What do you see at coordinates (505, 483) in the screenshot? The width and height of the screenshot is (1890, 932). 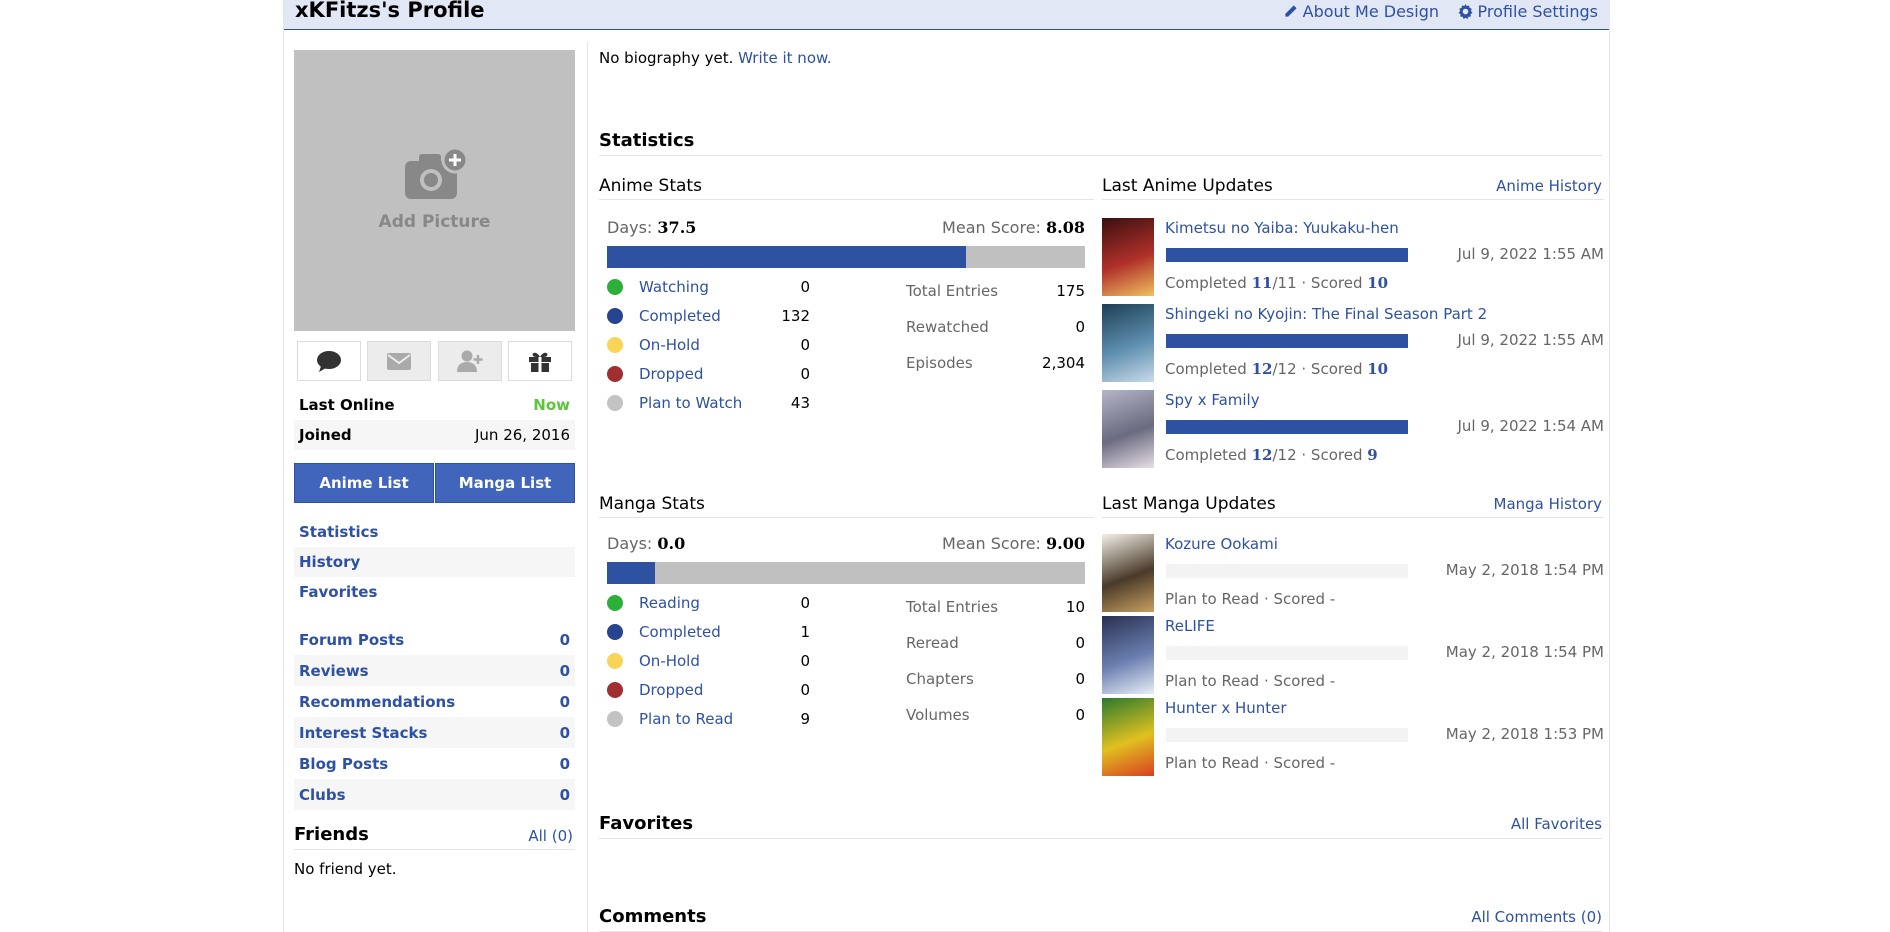 I see `manga-list-button: Manga List` at bounding box center [505, 483].